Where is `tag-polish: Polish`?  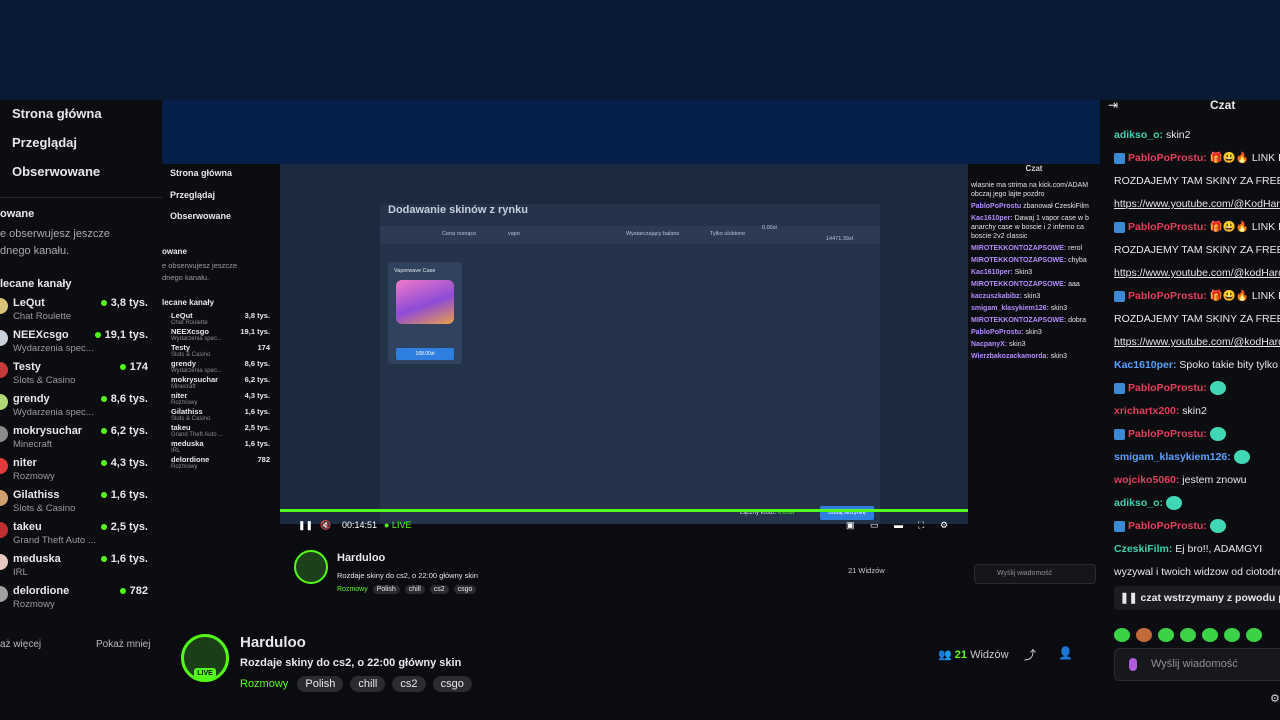 tag-polish: Polish is located at coordinates (320, 684).